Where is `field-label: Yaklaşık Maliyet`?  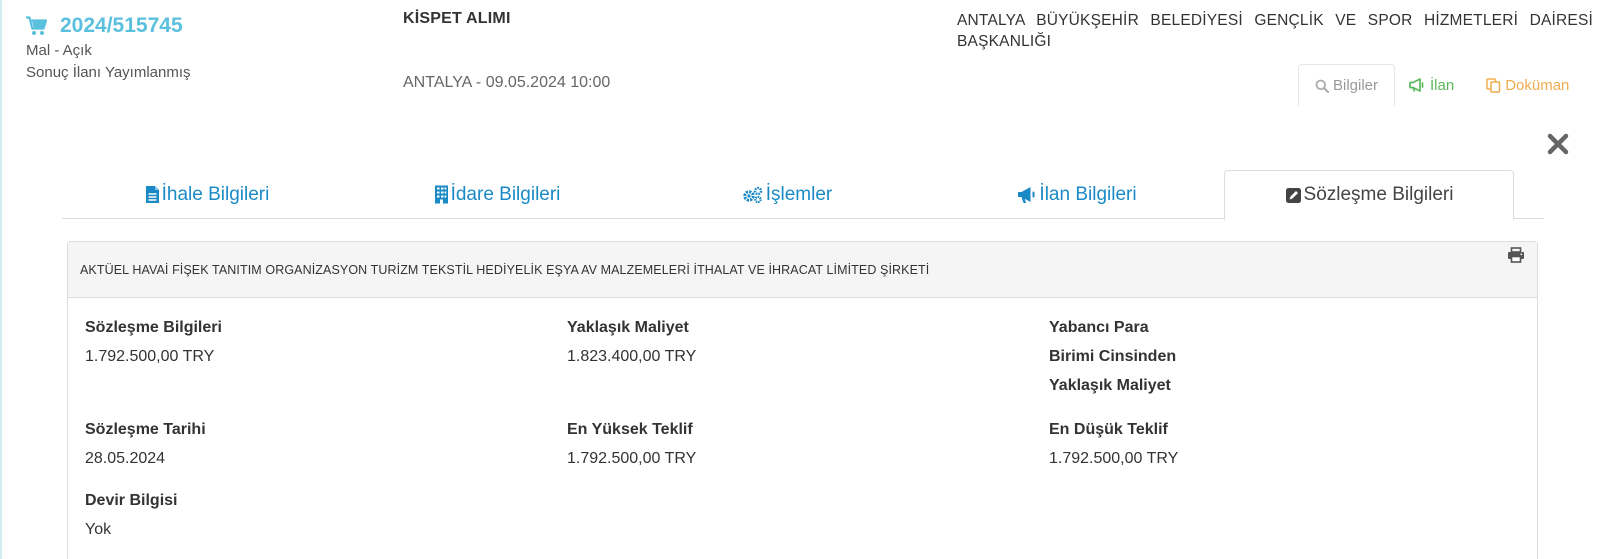 field-label: Yaklaşık Maliyet is located at coordinates (628, 327).